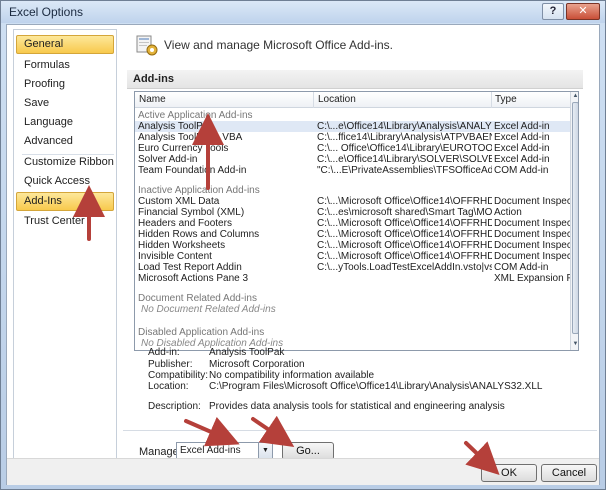  What do you see at coordinates (337, 99) in the screenshot?
I see `column-header-location: Location` at bounding box center [337, 99].